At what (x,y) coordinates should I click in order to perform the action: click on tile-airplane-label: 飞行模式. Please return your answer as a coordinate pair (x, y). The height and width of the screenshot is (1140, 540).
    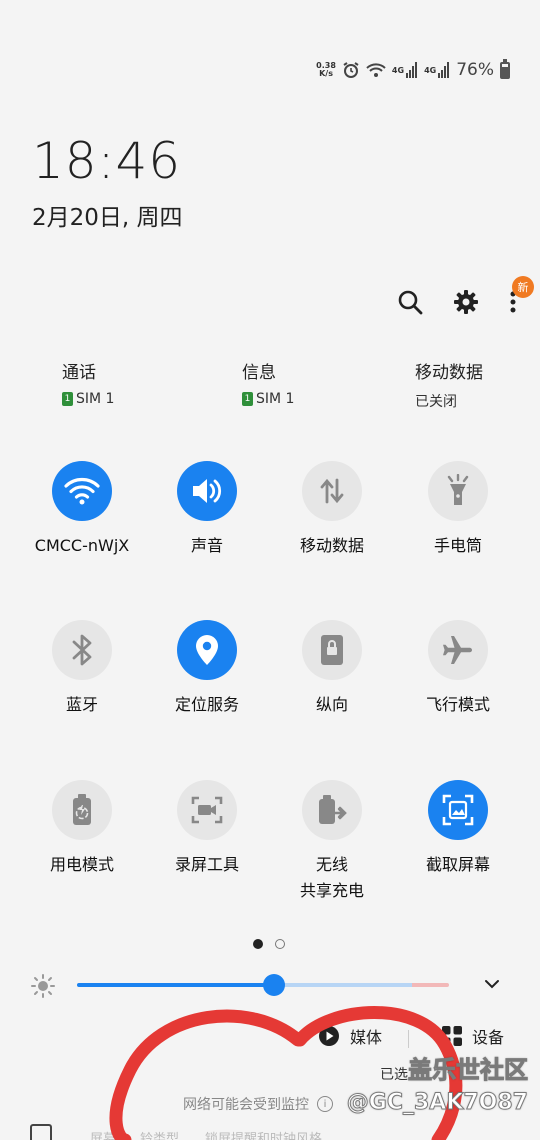
    Looking at the image, I should click on (457, 704).